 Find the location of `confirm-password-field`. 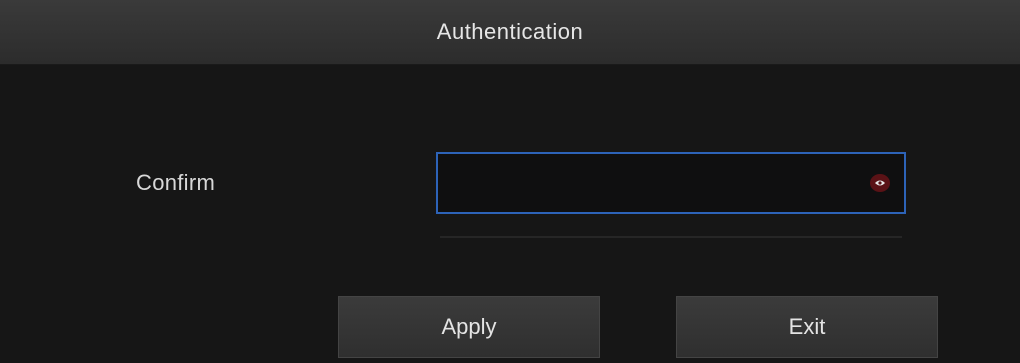

confirm-password-field is located at coordinates (671, 183).